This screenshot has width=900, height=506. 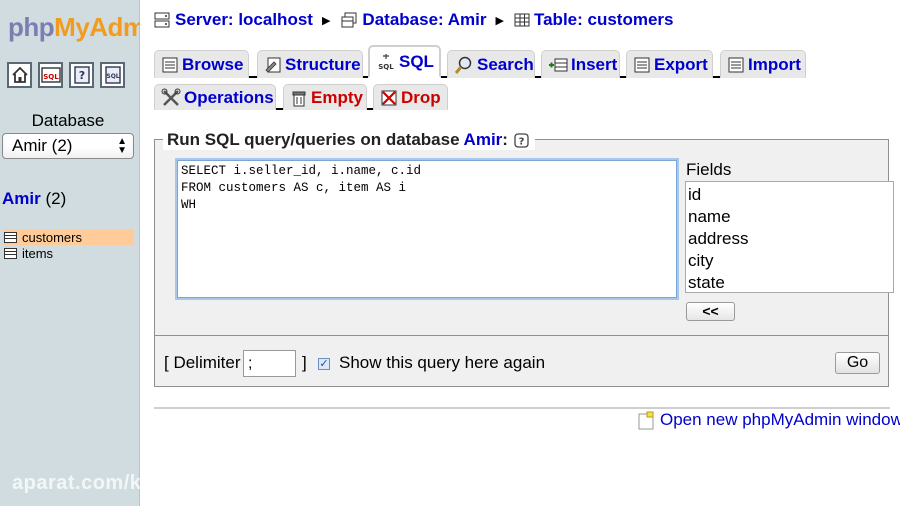 What do you see at coordinates (213, 64) in the screenshot?
I see `tab-label: Browse` at bounding box center [213, 64].